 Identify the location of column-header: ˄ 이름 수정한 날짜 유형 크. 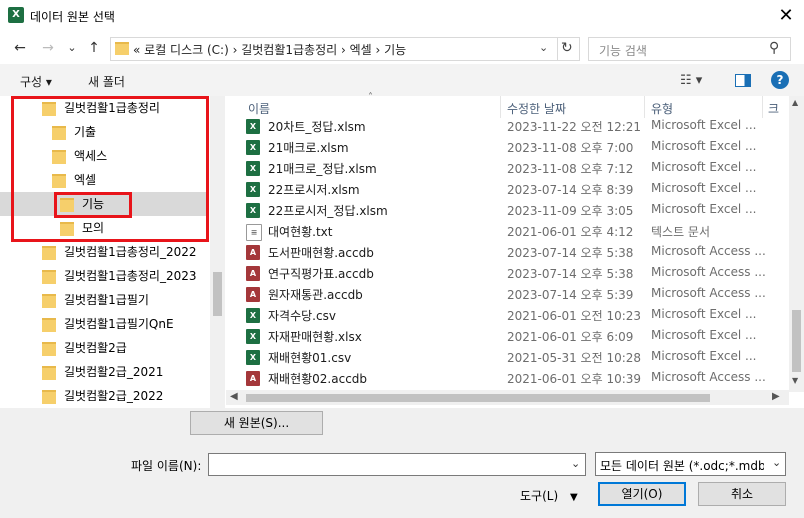
(510, 105).